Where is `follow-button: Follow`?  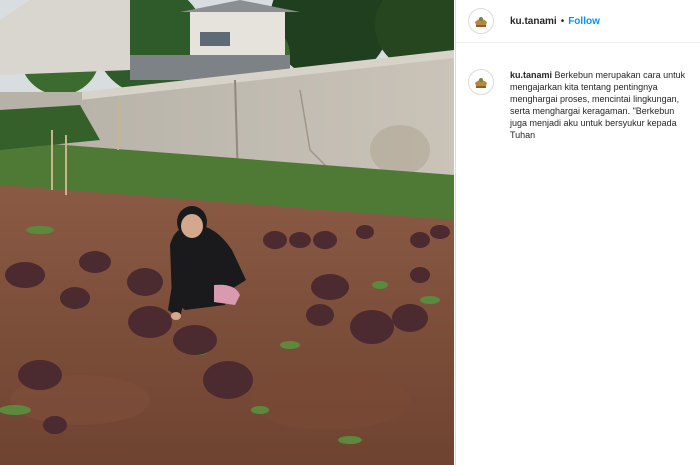 follow-button: Follow is located at coordinates (584, 21).